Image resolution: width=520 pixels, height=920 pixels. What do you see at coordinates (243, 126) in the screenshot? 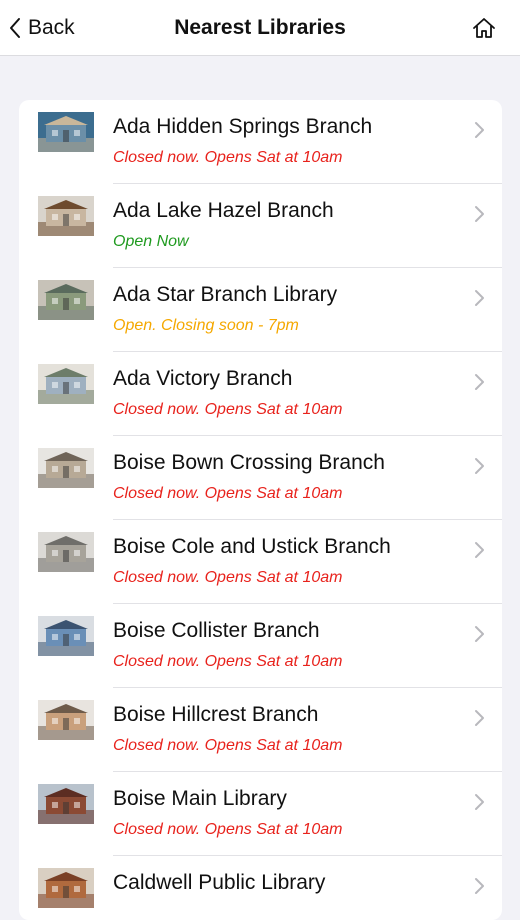
I see `library-name: Ada Hidden Springs Branch` at bounding box center [243, 126].